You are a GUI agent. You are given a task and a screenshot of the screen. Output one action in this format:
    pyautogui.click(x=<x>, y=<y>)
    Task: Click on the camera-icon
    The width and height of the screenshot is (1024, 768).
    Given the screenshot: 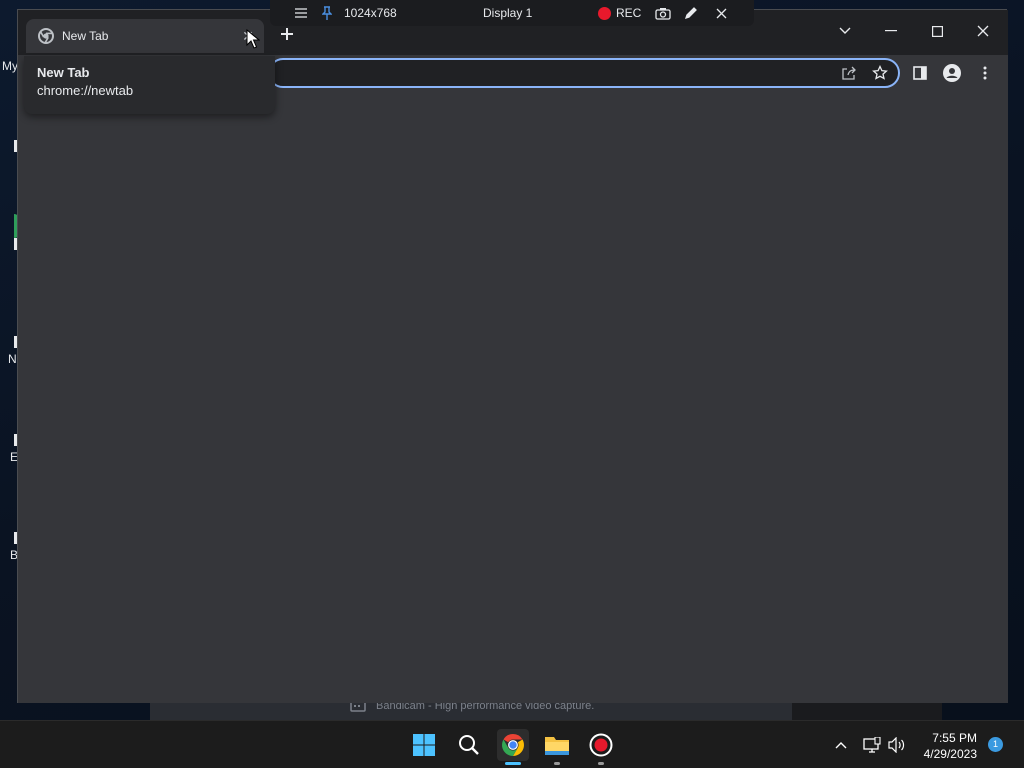 What is the action you would take?
    pyautogui.click(x=663, y=13)
    